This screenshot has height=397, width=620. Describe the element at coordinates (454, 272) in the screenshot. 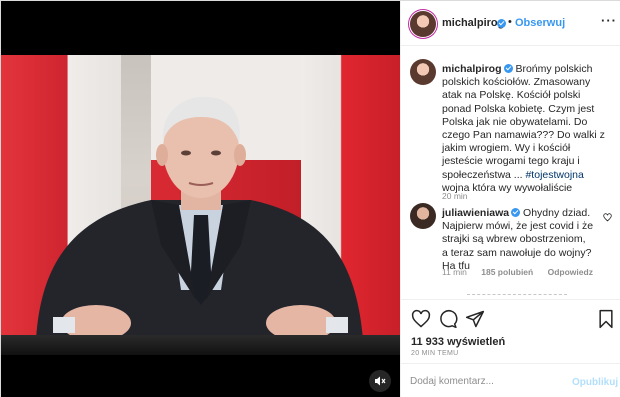

I see `comment-time: 11 min` at that location.